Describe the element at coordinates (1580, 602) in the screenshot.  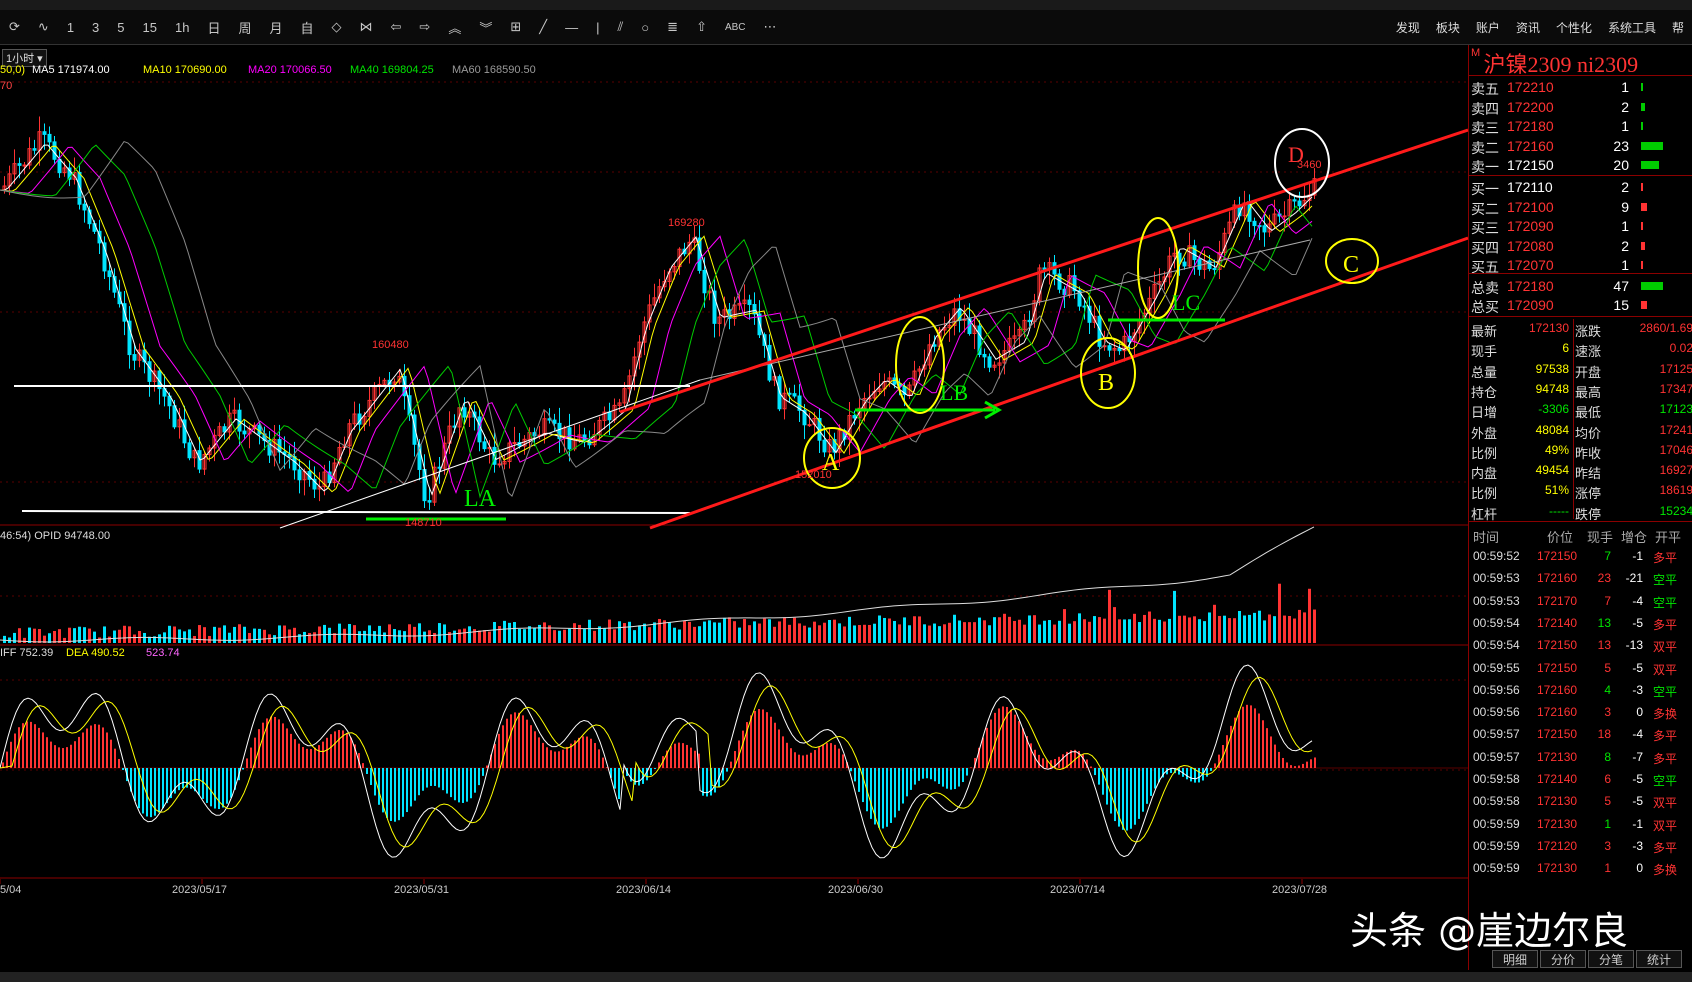
I see `trade-row: 00:59:53 172170 7 -4 空平` at that location.